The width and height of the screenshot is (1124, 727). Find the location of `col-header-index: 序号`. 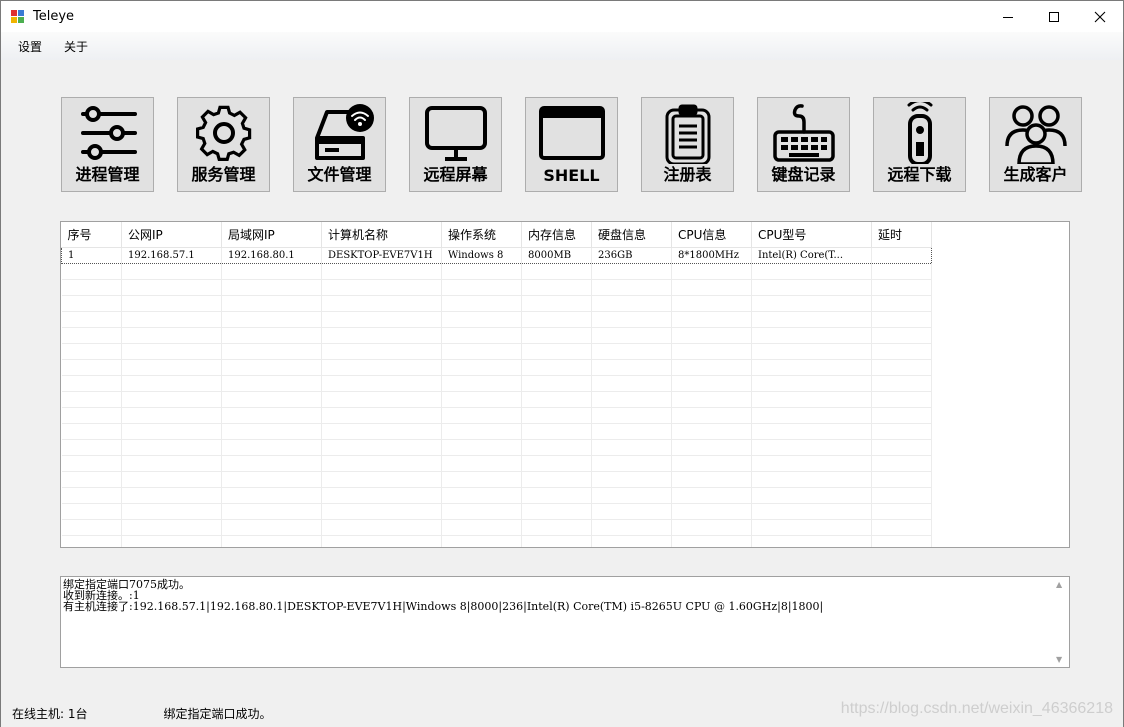

col-header-index: 序号 is located at coordinates (91, 235).